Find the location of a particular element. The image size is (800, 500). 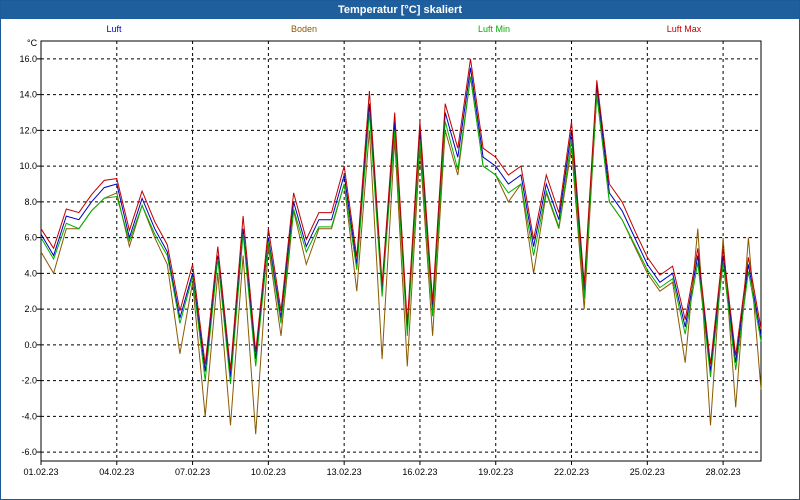

x-tick-label: 22.02.23 is located at coordinates (571, 472).